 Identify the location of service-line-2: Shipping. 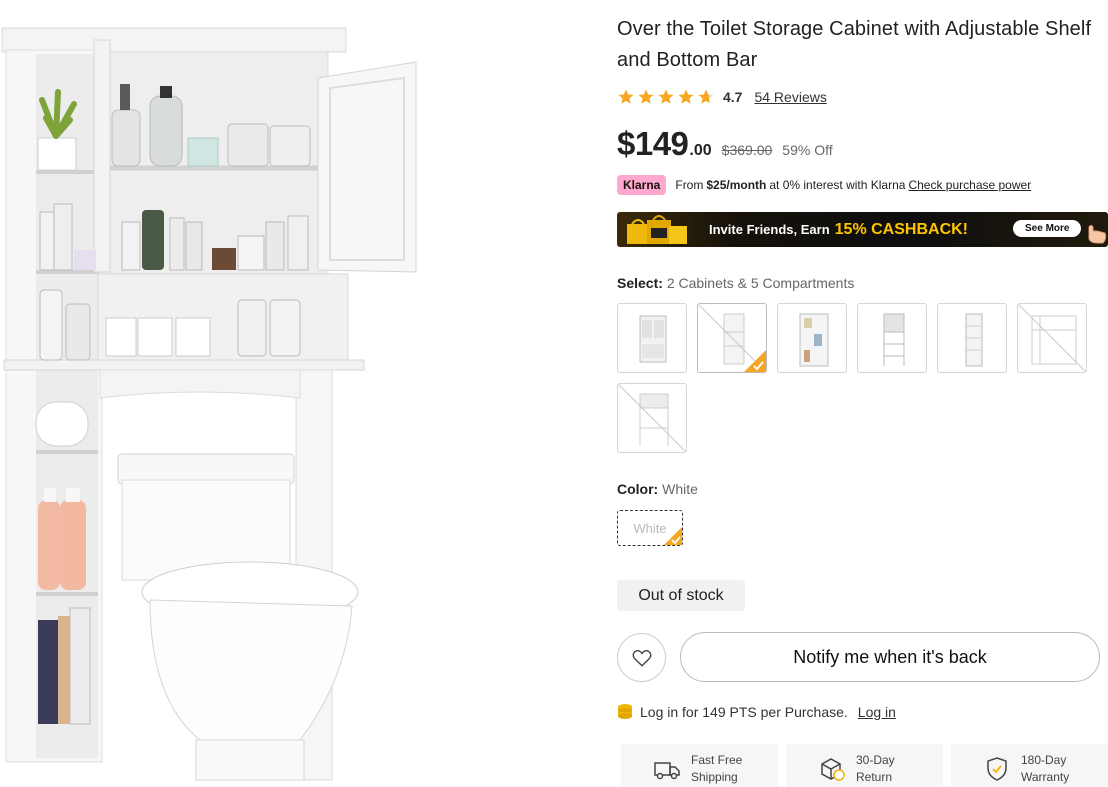
(714, 777).